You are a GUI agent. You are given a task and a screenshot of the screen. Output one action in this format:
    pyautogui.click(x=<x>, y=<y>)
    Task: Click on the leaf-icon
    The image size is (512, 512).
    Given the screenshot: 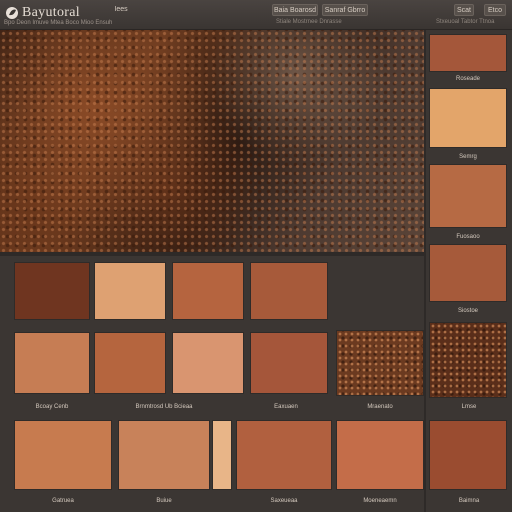 What is the action you would take?
    pyautogui.click(x=12, y=13)
    